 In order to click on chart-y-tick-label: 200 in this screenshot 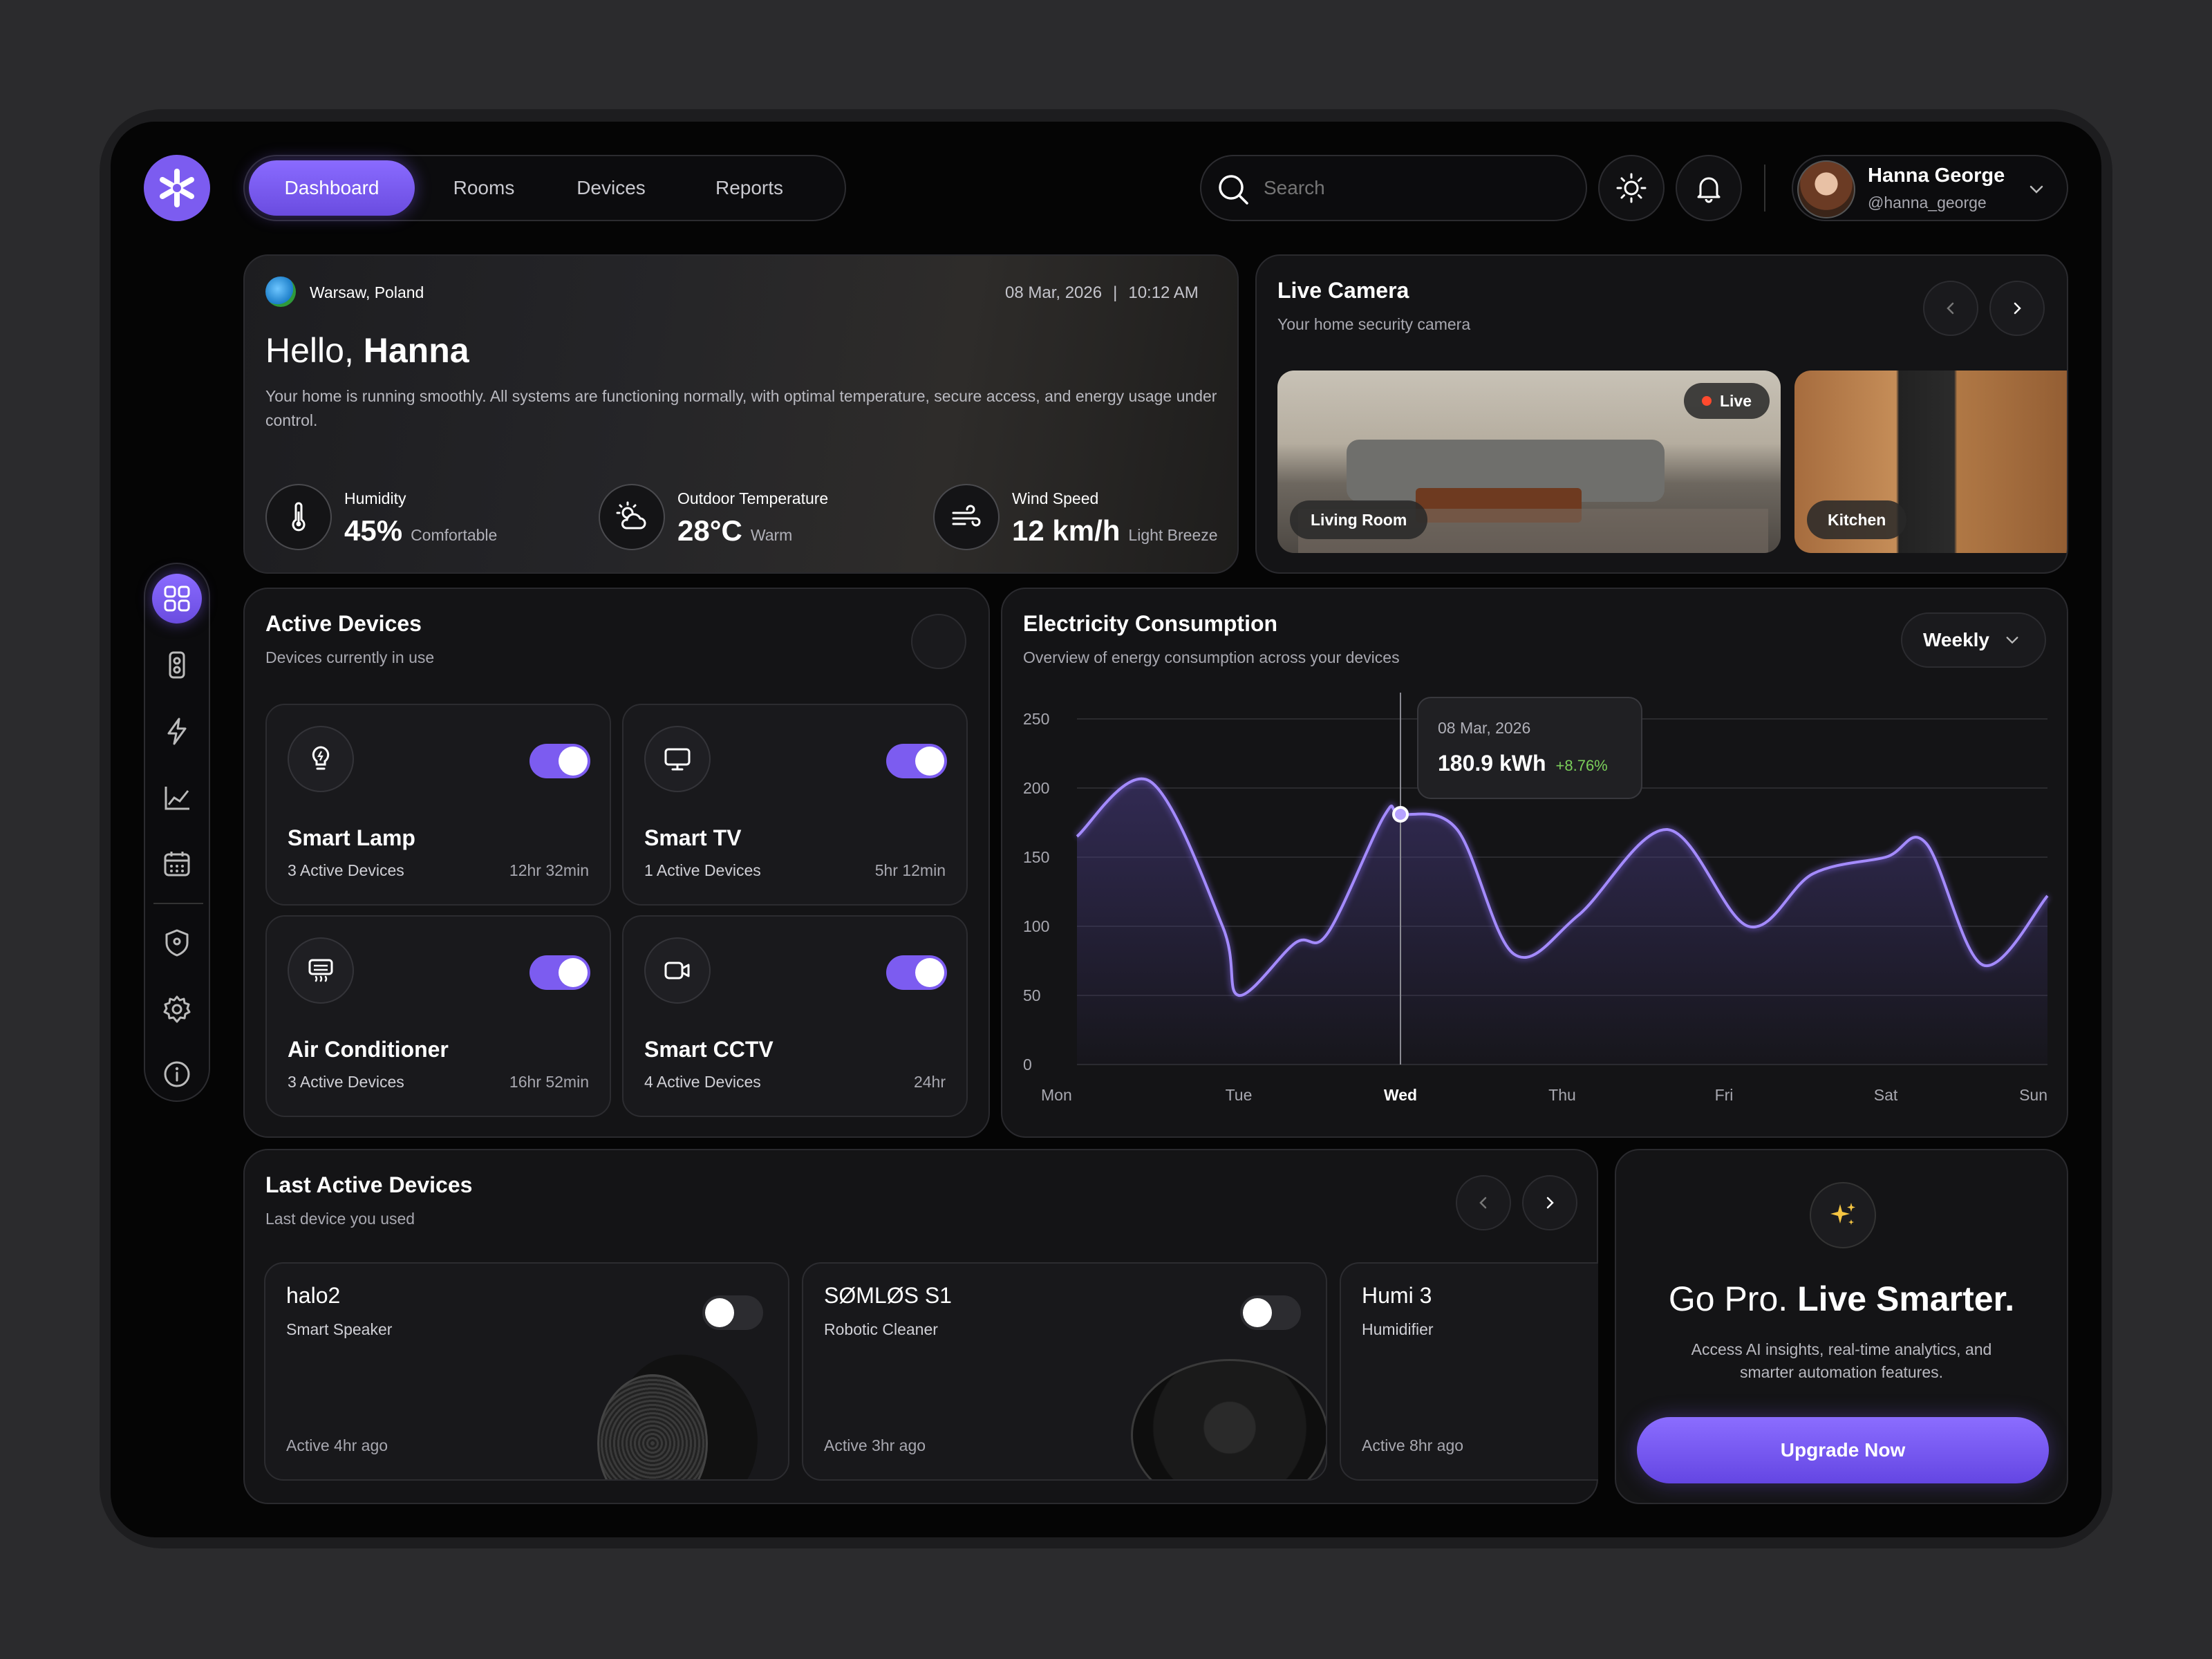, I will do `click(1036, 788)`.